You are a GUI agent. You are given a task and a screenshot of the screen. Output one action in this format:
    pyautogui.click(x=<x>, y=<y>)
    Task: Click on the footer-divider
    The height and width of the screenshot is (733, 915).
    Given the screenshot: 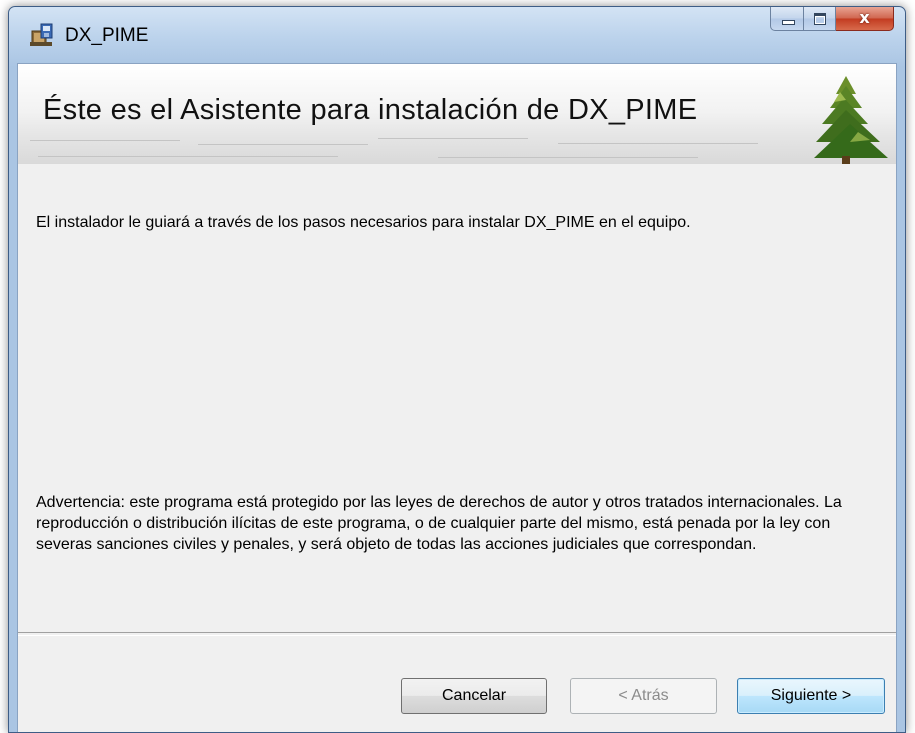 What is the action you would take?
    pyautogui.click(x=457, y=634)
    